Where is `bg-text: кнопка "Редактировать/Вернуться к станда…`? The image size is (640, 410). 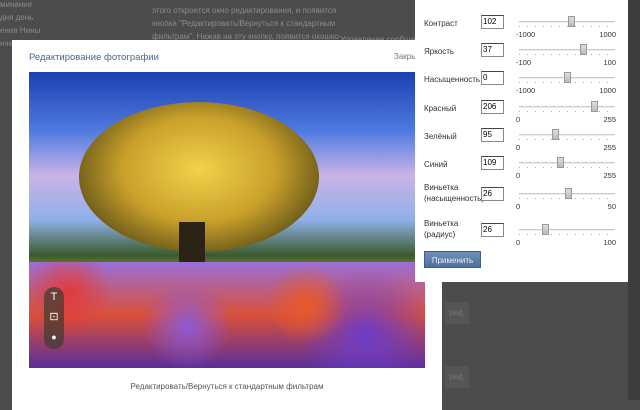
bg-text: кнопка "Редактировать/Вернуться к станда… is located at coordinates (244, 23).